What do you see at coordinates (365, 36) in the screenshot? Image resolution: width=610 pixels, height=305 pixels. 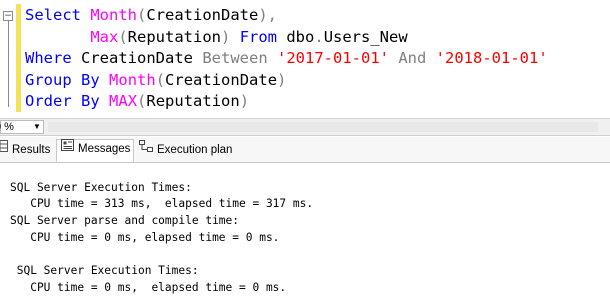 I see `code-token: Users_New` at bounding box center [365, 36].